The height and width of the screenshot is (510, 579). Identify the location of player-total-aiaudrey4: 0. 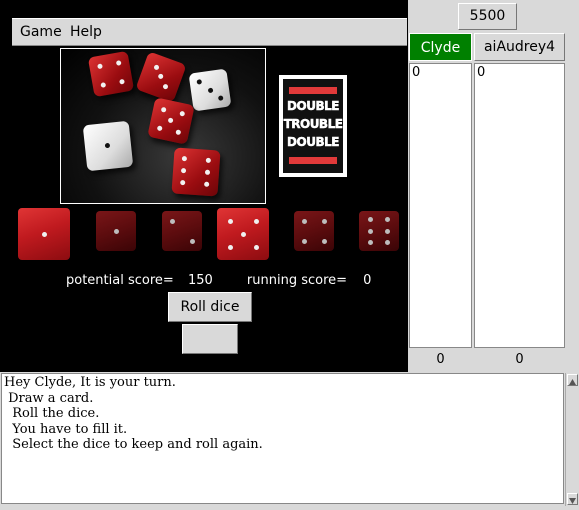
(519, 359).